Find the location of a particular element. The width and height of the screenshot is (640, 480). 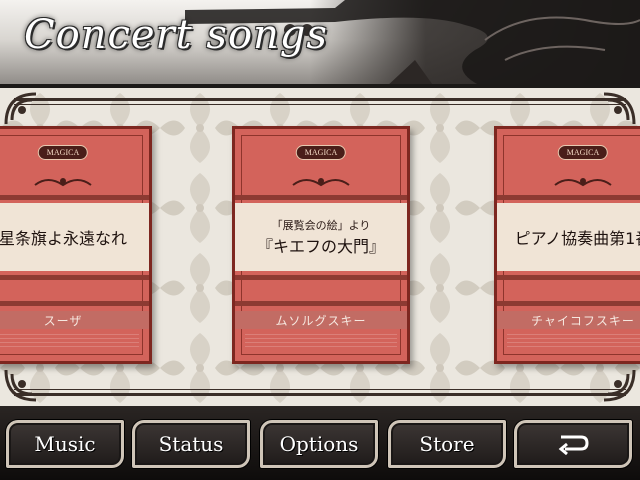

store-button-label: Store is located at coordinates (447, 444).